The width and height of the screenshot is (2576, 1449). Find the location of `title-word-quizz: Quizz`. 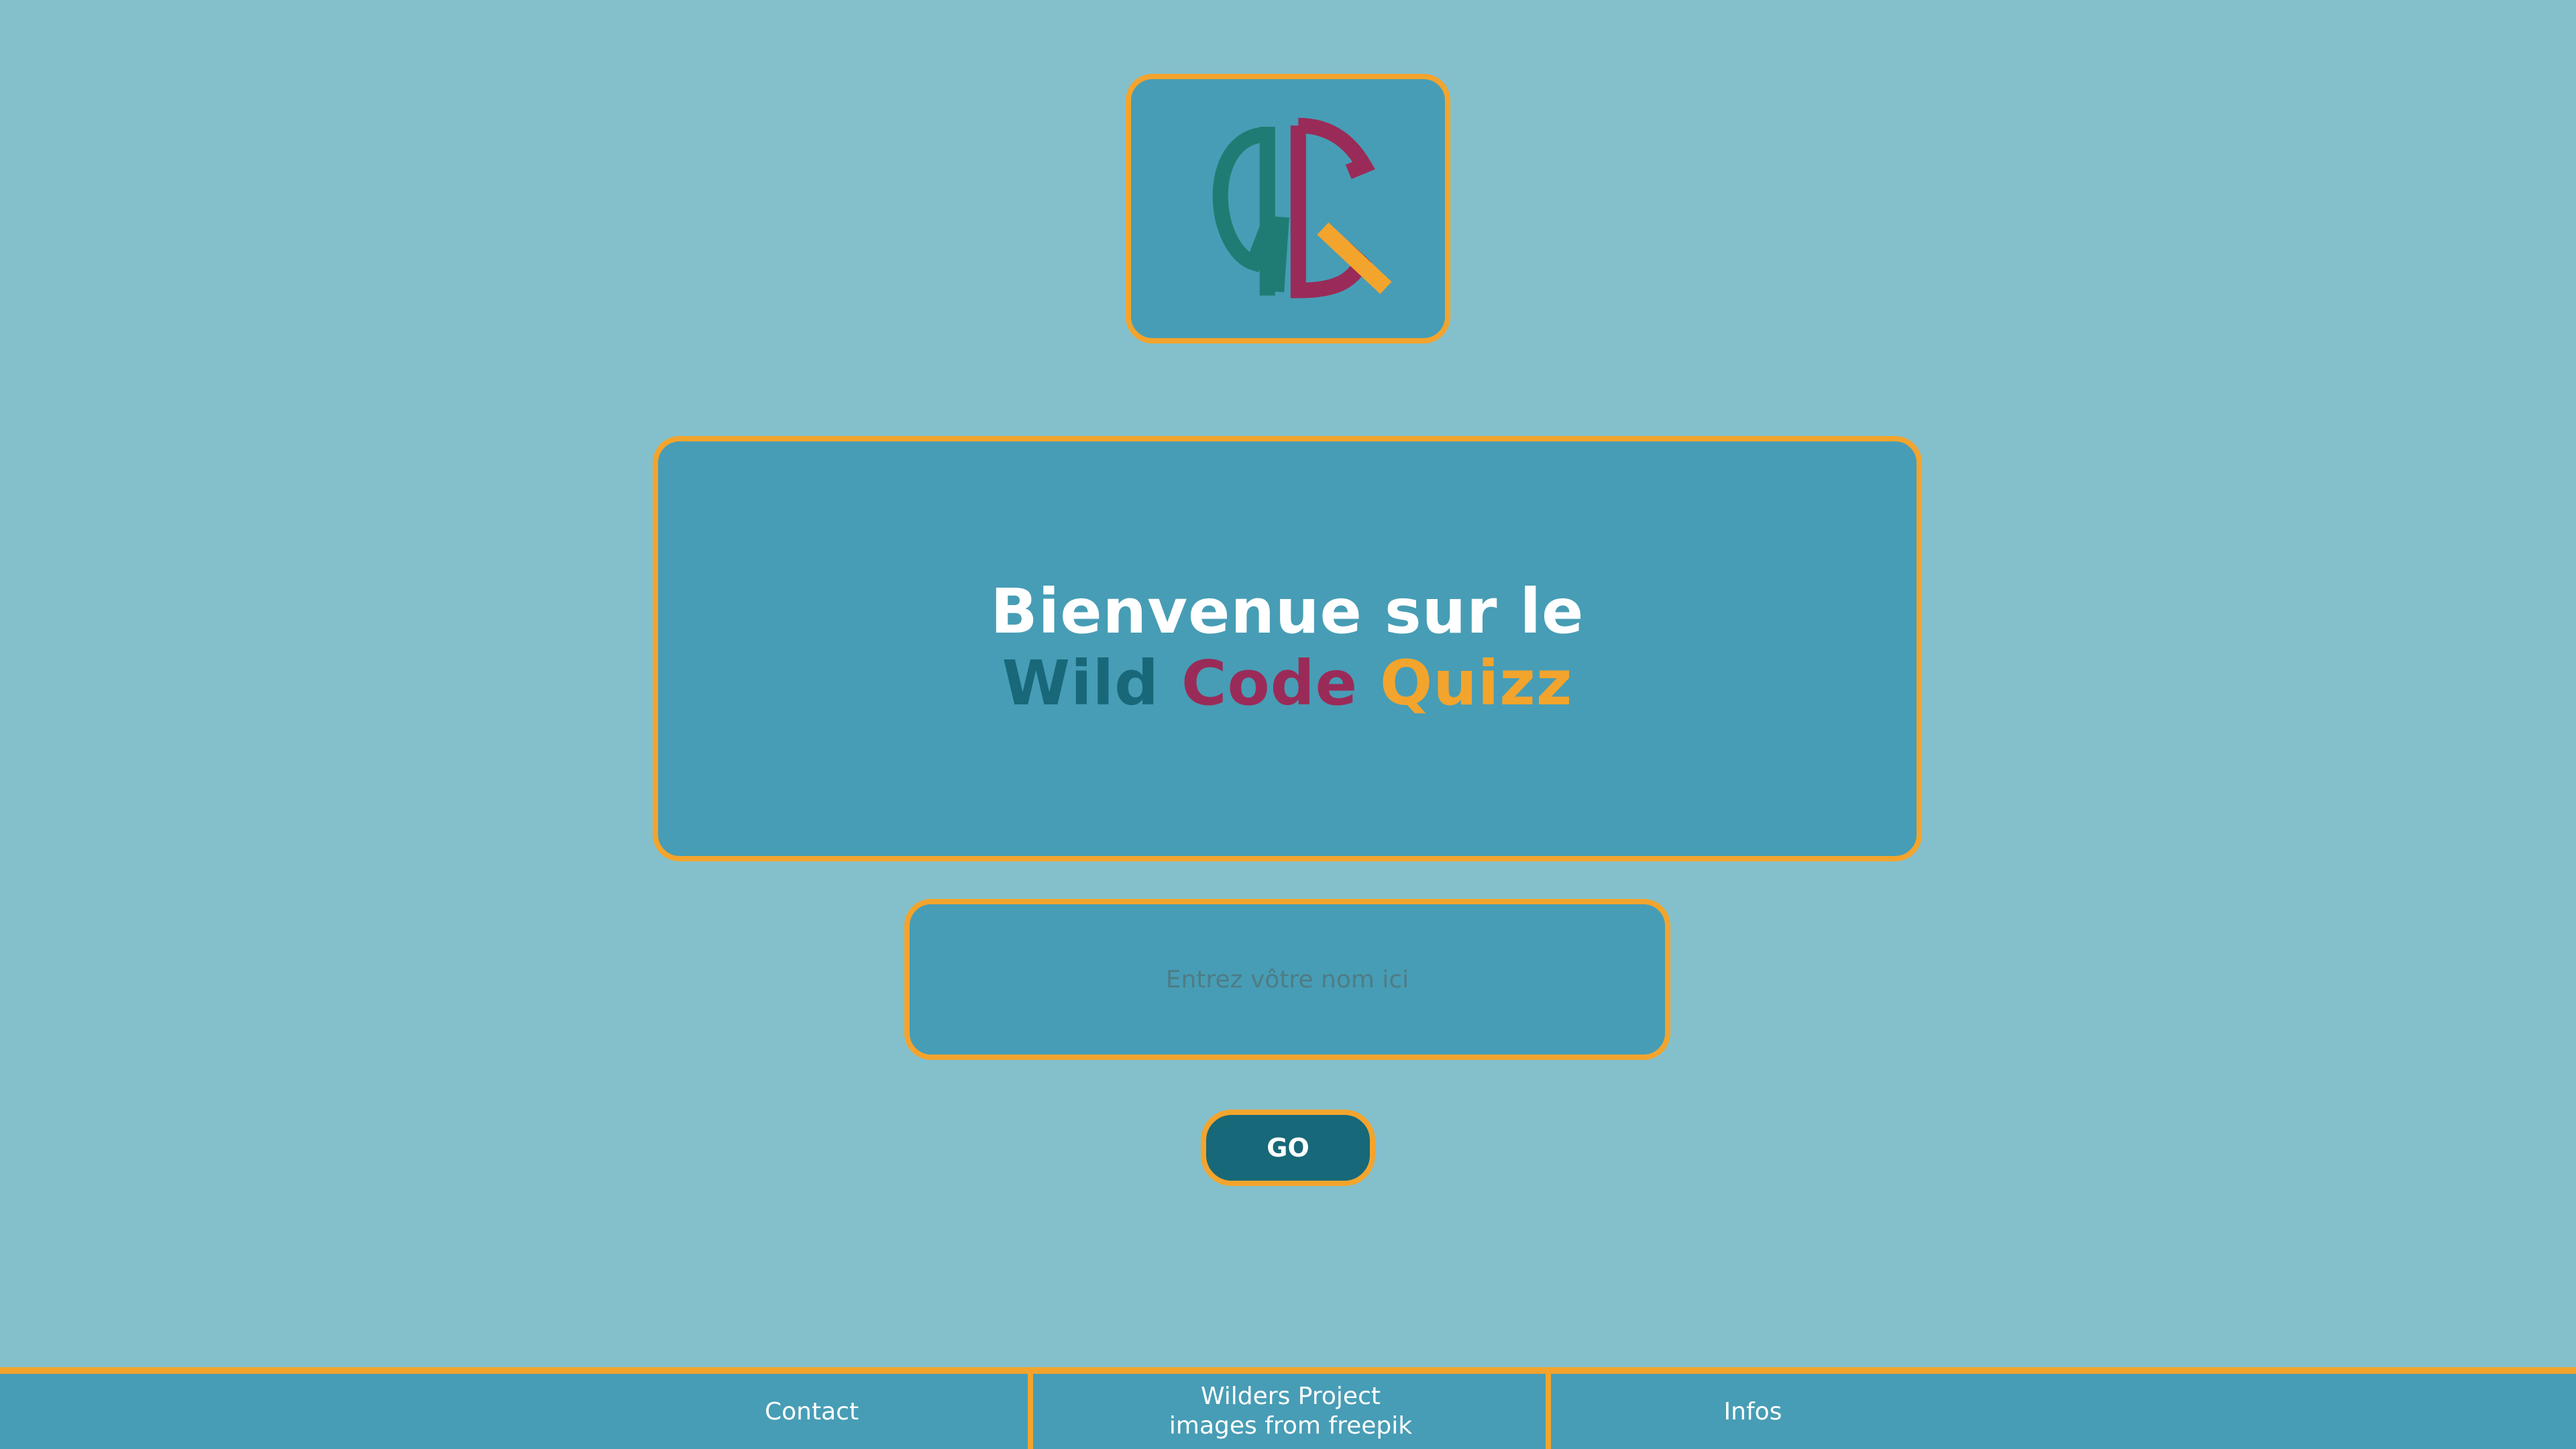

title-word-quizz: Quizz is located at coordinates (1476, 683).